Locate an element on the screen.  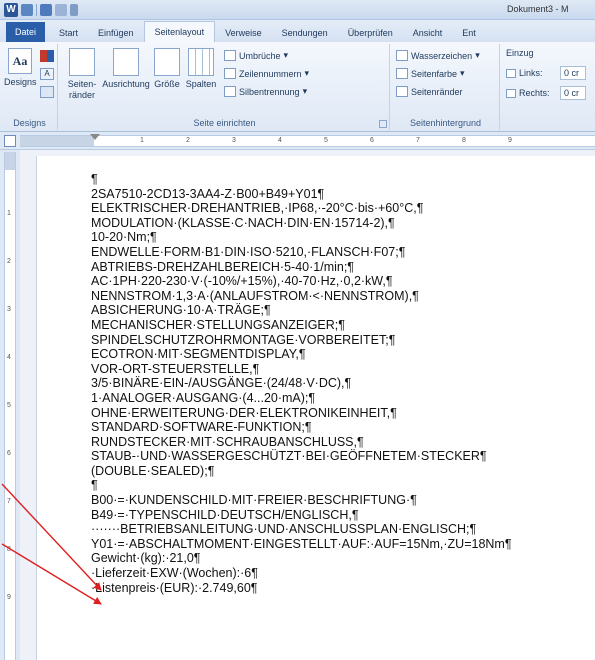
page-color-button: Seitenfarbe ▾ is located at coordinates (430, 73).